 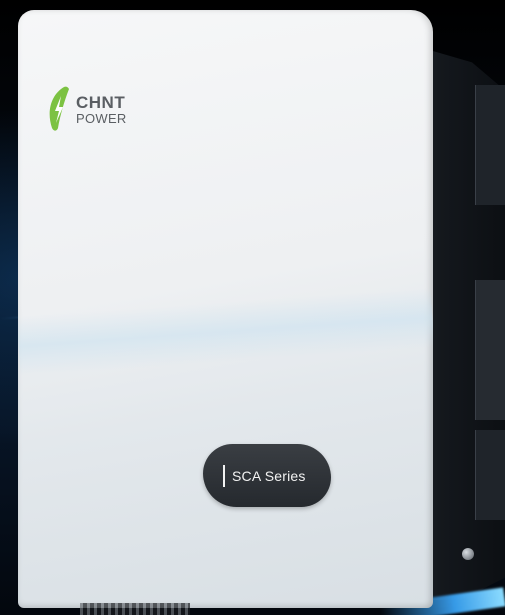 I want to click on series-badge: SCA Series, so click(x=267, y=475).